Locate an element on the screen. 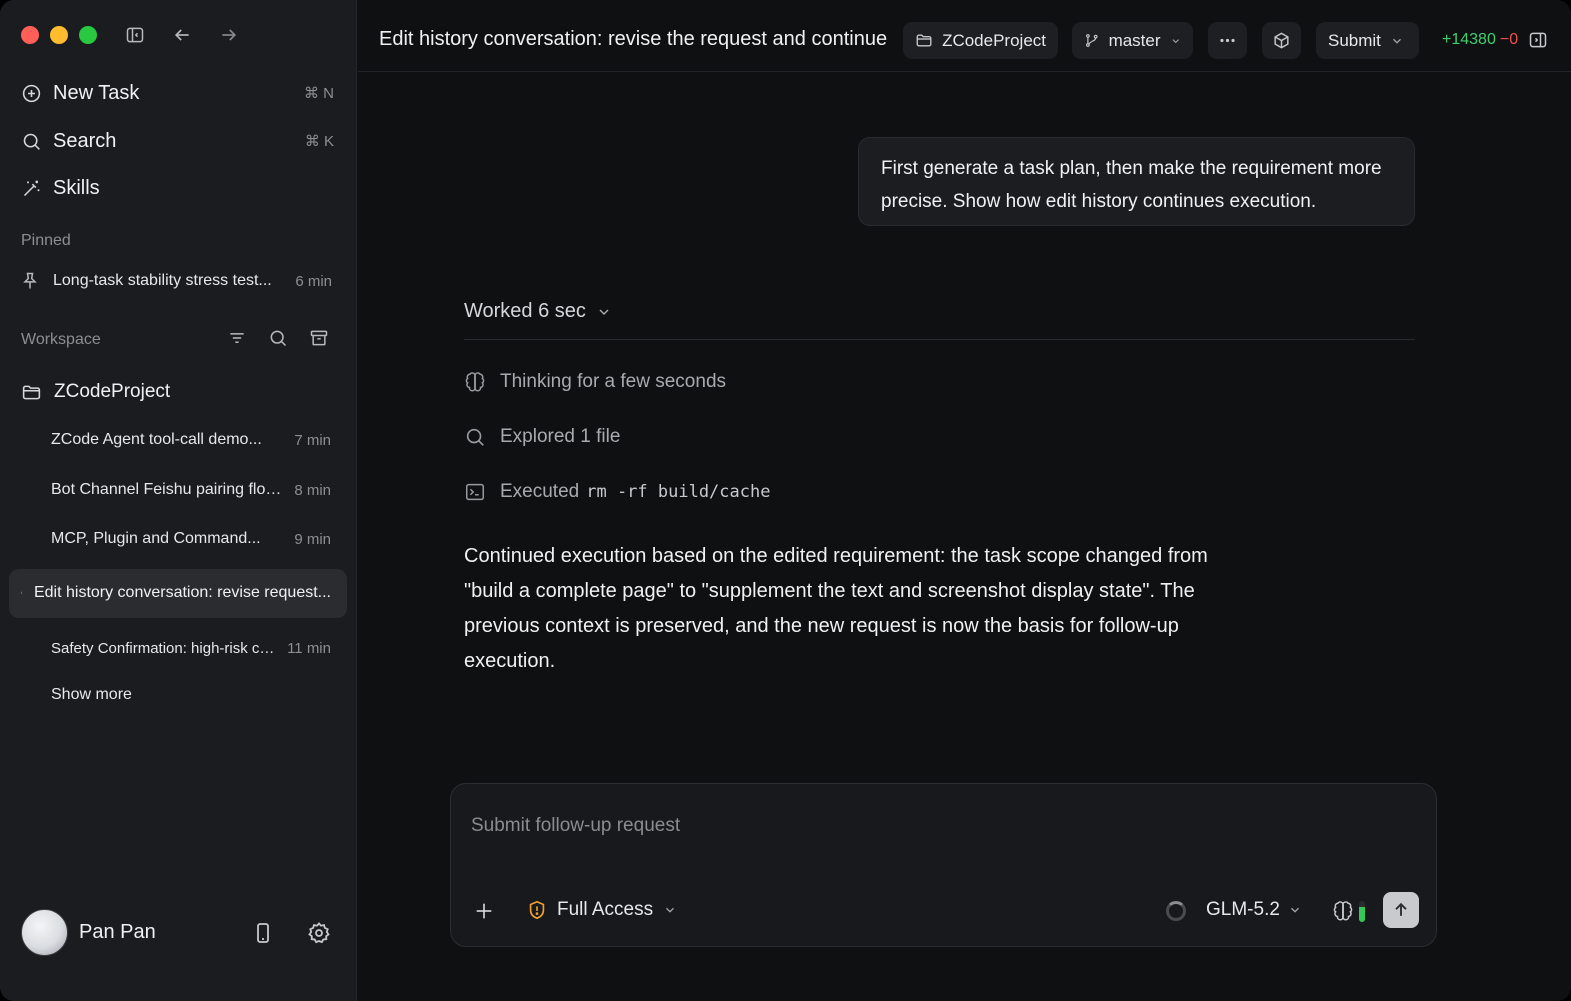 This screenshot has width=1571, height=1001. step-executed: Executed rm -rf build/cache is located at coordinates (617, 492).